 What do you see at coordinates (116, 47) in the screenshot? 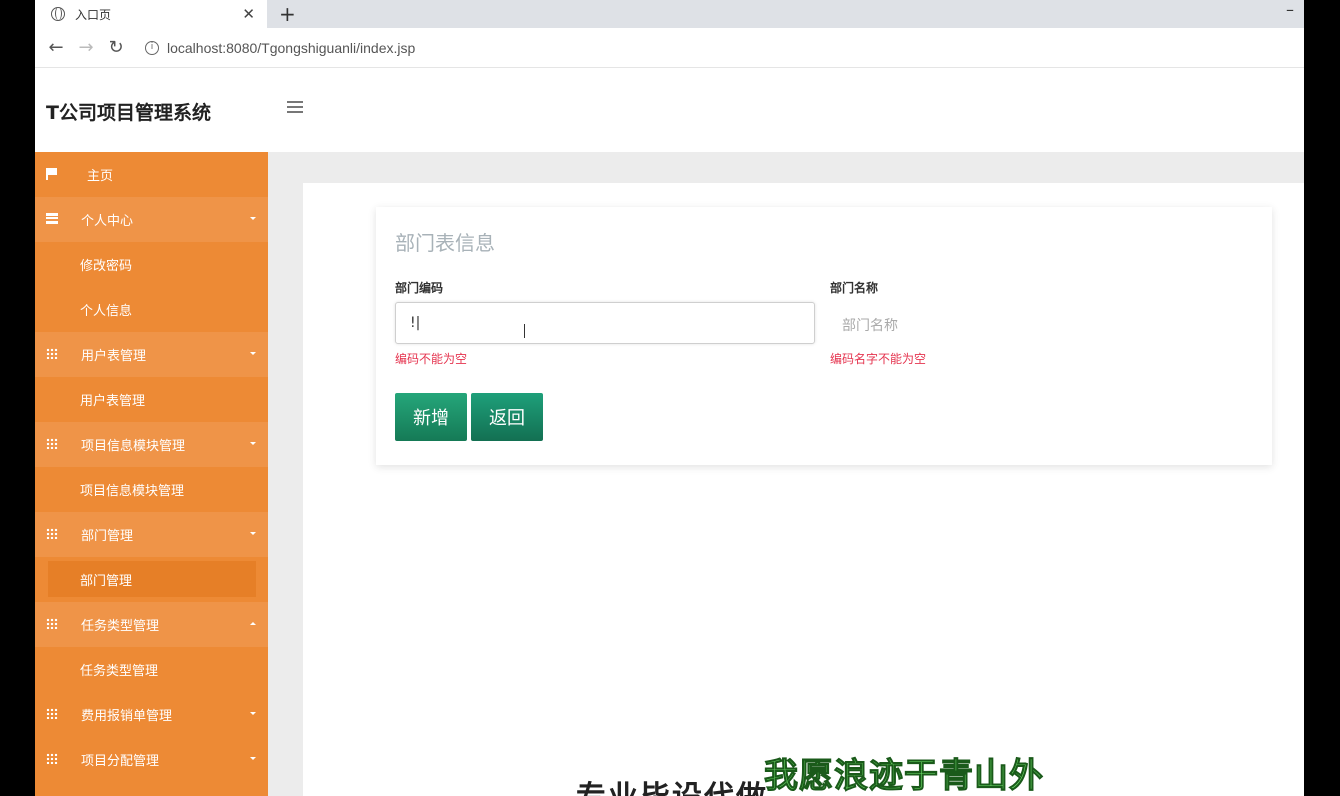
I see `reload-button: ↻` at bounding box center [116, 47].